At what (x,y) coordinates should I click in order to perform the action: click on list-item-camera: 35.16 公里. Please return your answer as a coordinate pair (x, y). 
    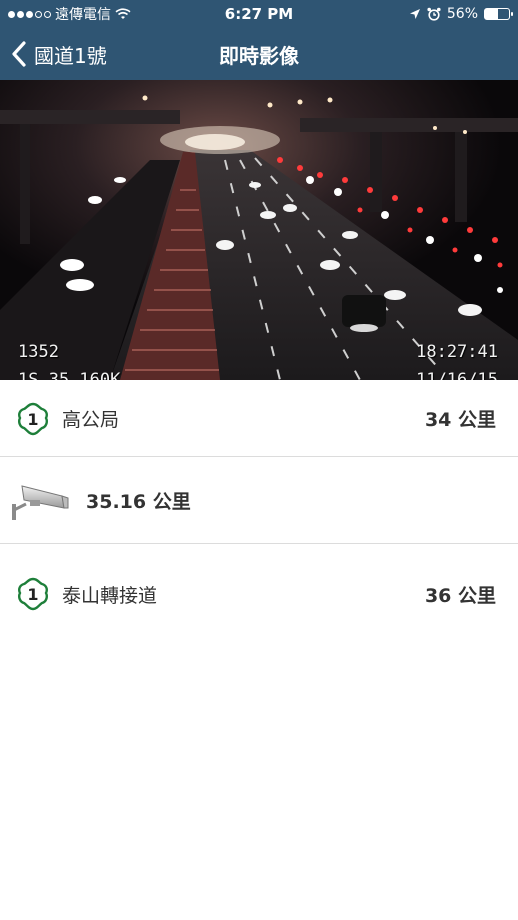
    Looking at the image, I should click on (259, 500).